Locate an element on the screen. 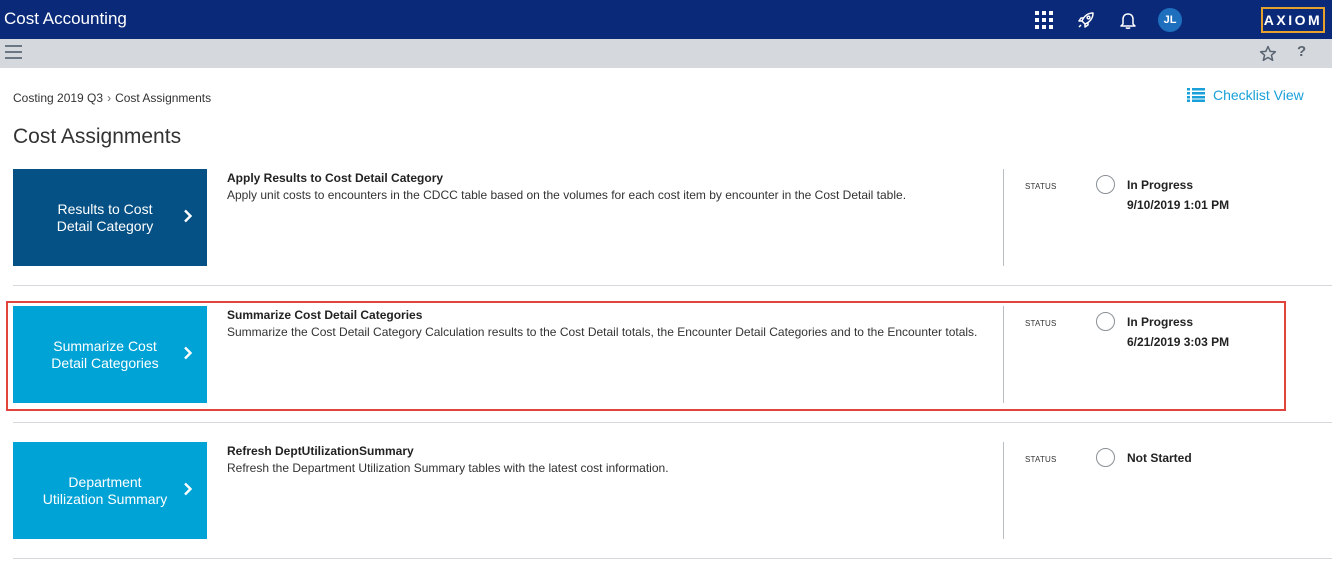  status-date: 6/21/2019 3:03 PM is located at coordinates (1178, 342).